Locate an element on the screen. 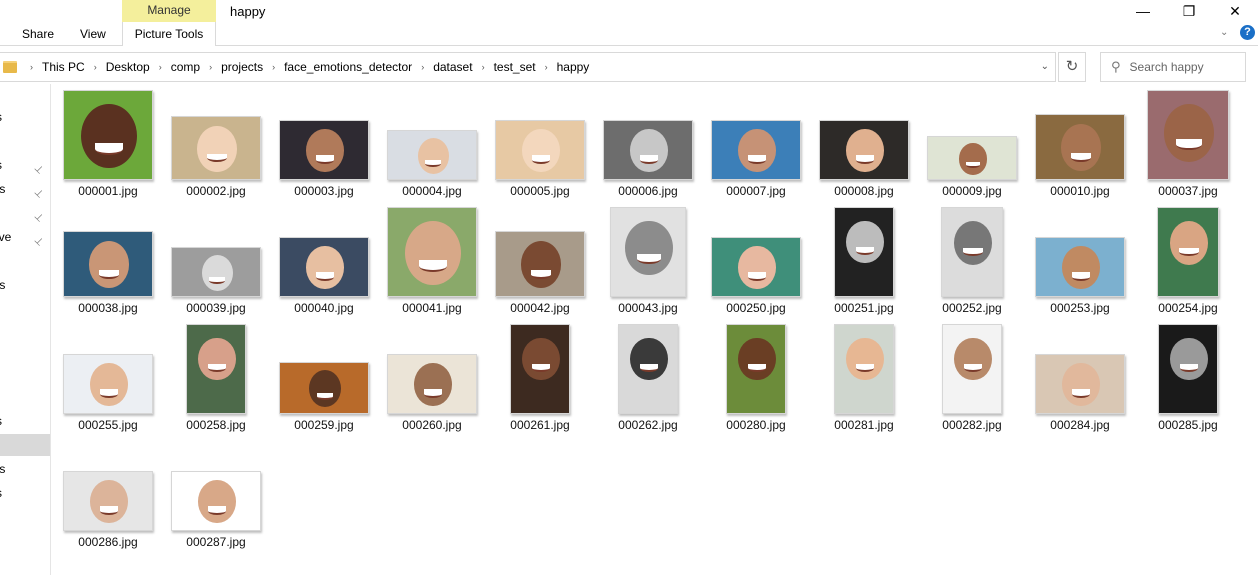 This screenshot has height=575, width=1258. search-box: ⚲ is located at coordinates (1173, 67).